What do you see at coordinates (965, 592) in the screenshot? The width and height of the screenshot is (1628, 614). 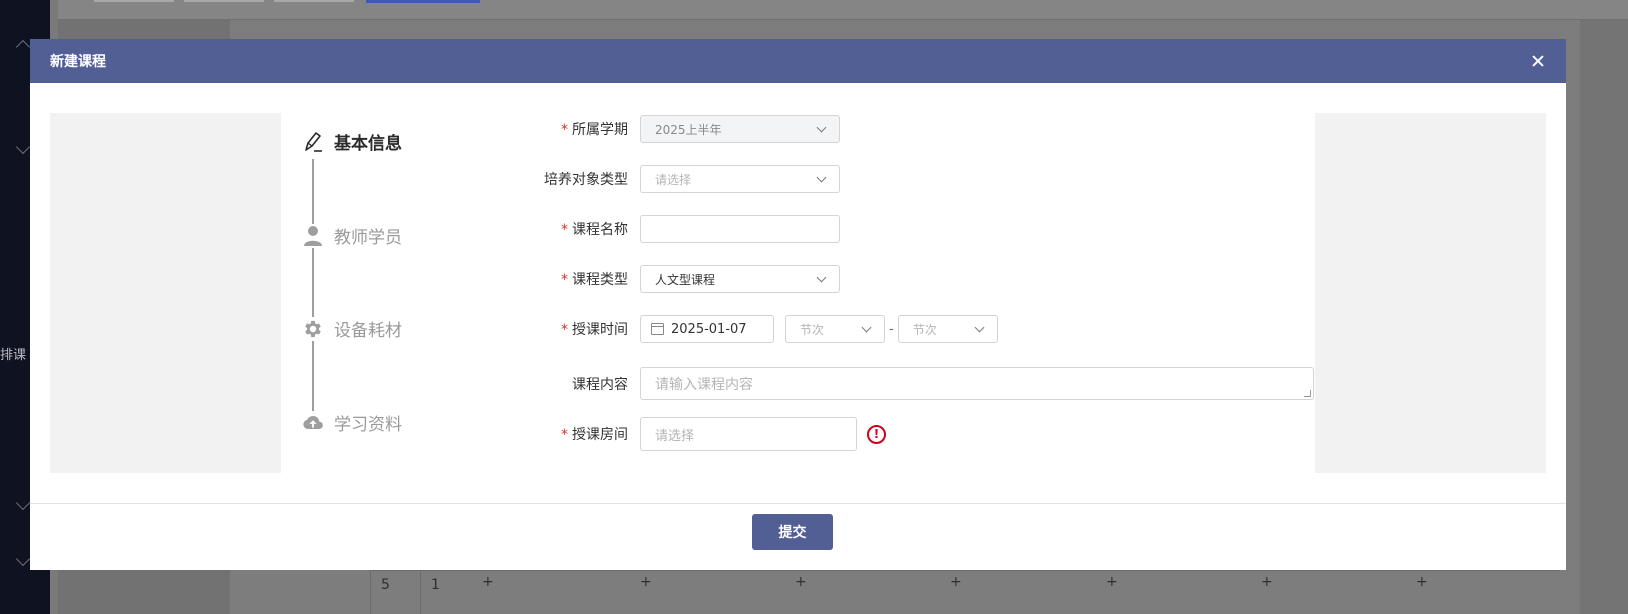 I see `background-schedule-grid: 5 1` at bounding box center [965, 592].